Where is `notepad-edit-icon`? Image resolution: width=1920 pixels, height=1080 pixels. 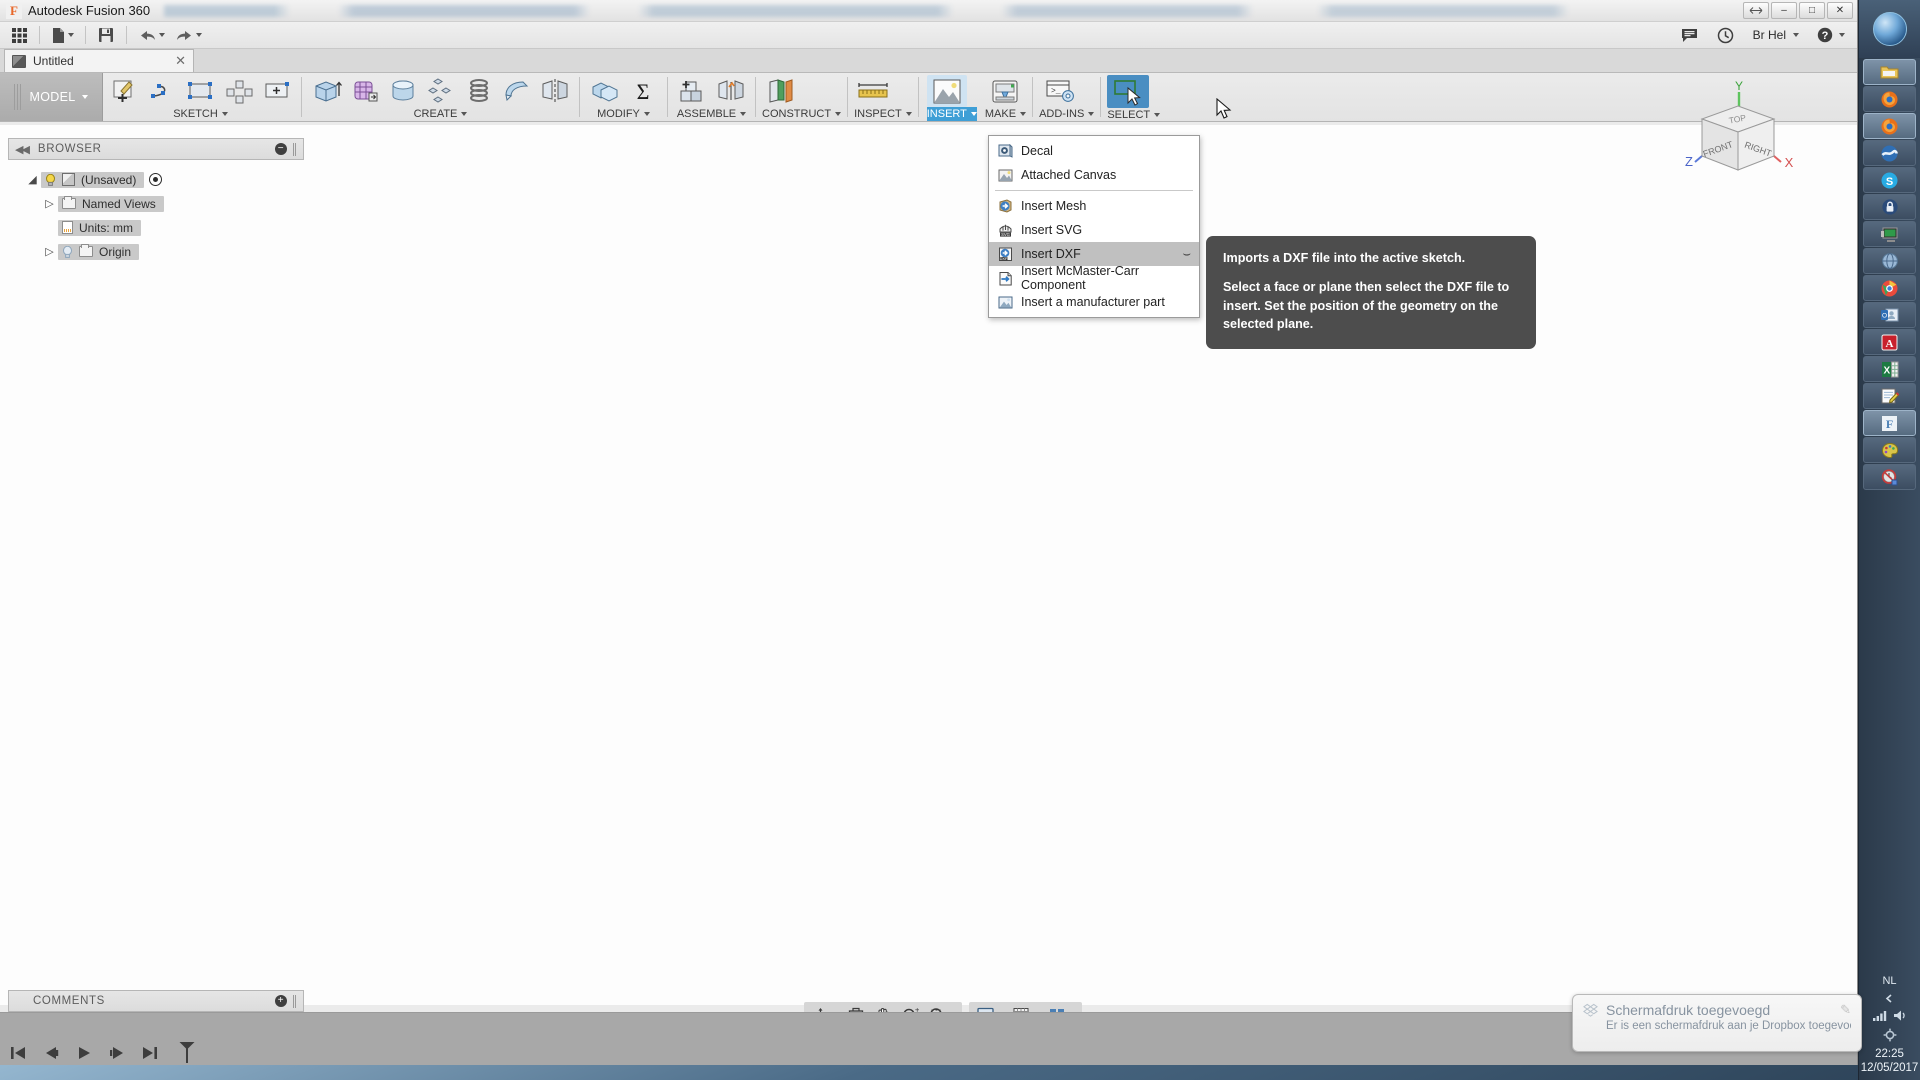 notepad-edit-icon is located at coordinates (1889, 396).